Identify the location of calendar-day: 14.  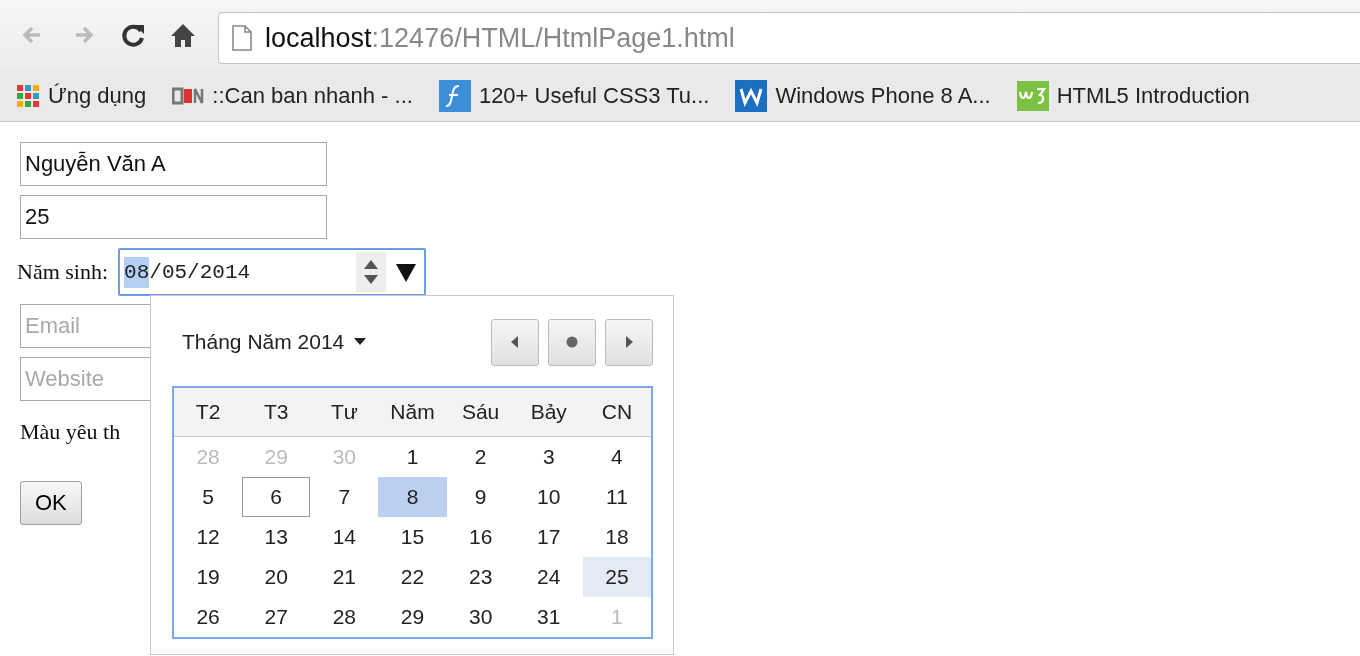
(344, 537).